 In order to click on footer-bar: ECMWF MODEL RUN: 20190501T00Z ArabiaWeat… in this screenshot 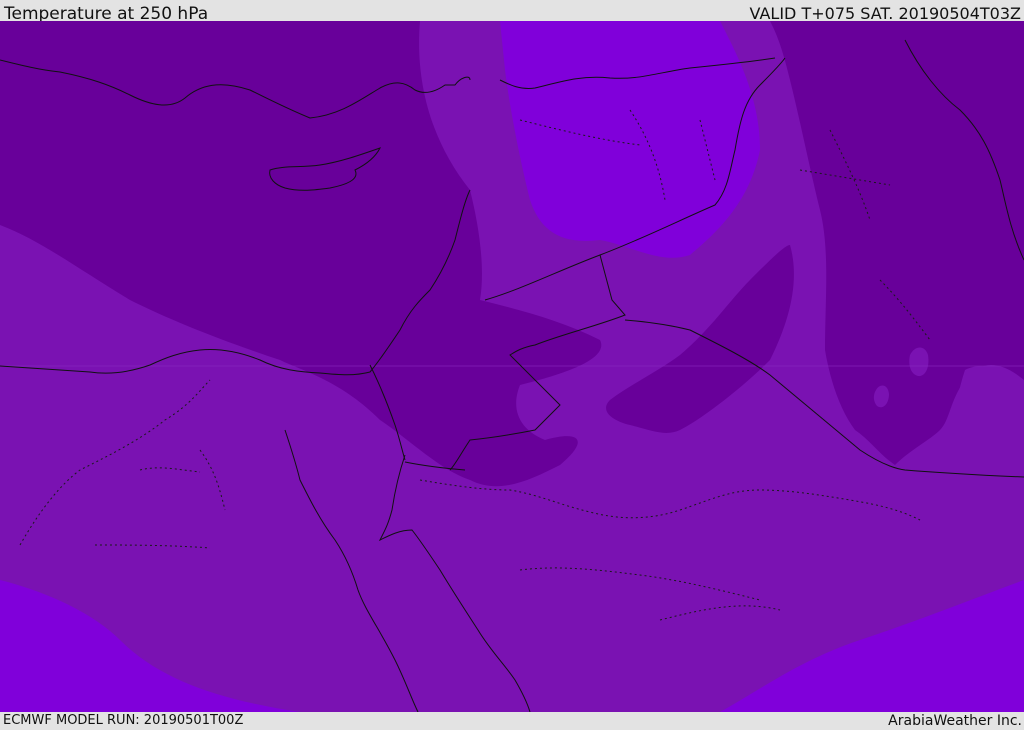, I will do `click(512, 720)`.